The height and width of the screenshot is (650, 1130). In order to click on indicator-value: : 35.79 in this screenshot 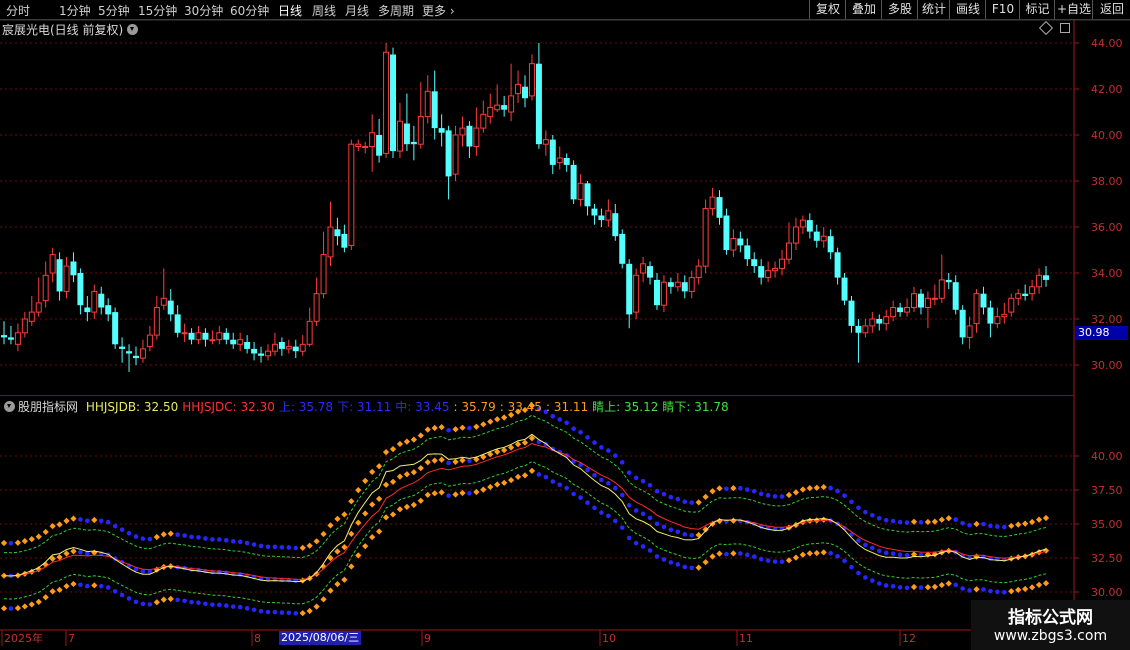, I will do `click(474, 407)`.